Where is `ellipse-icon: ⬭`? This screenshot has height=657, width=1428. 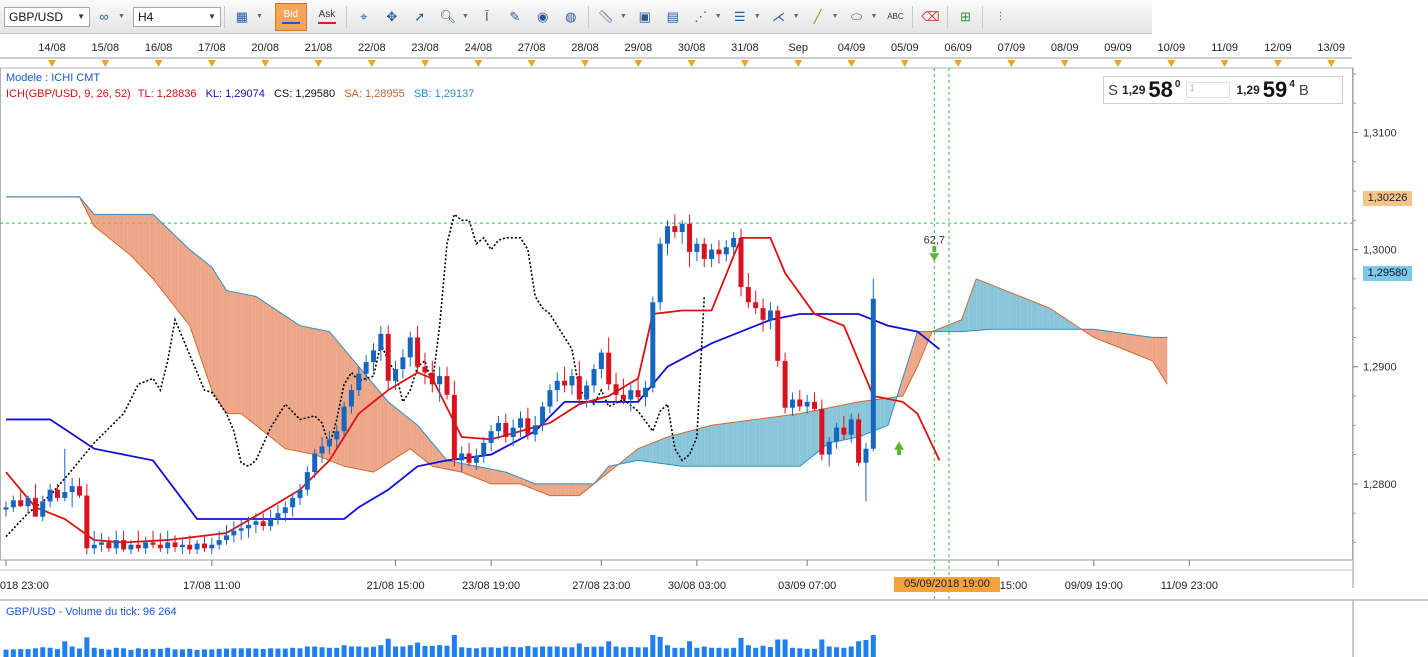 ellipse-icon: ⬭ is located at coordinates (857, 17).